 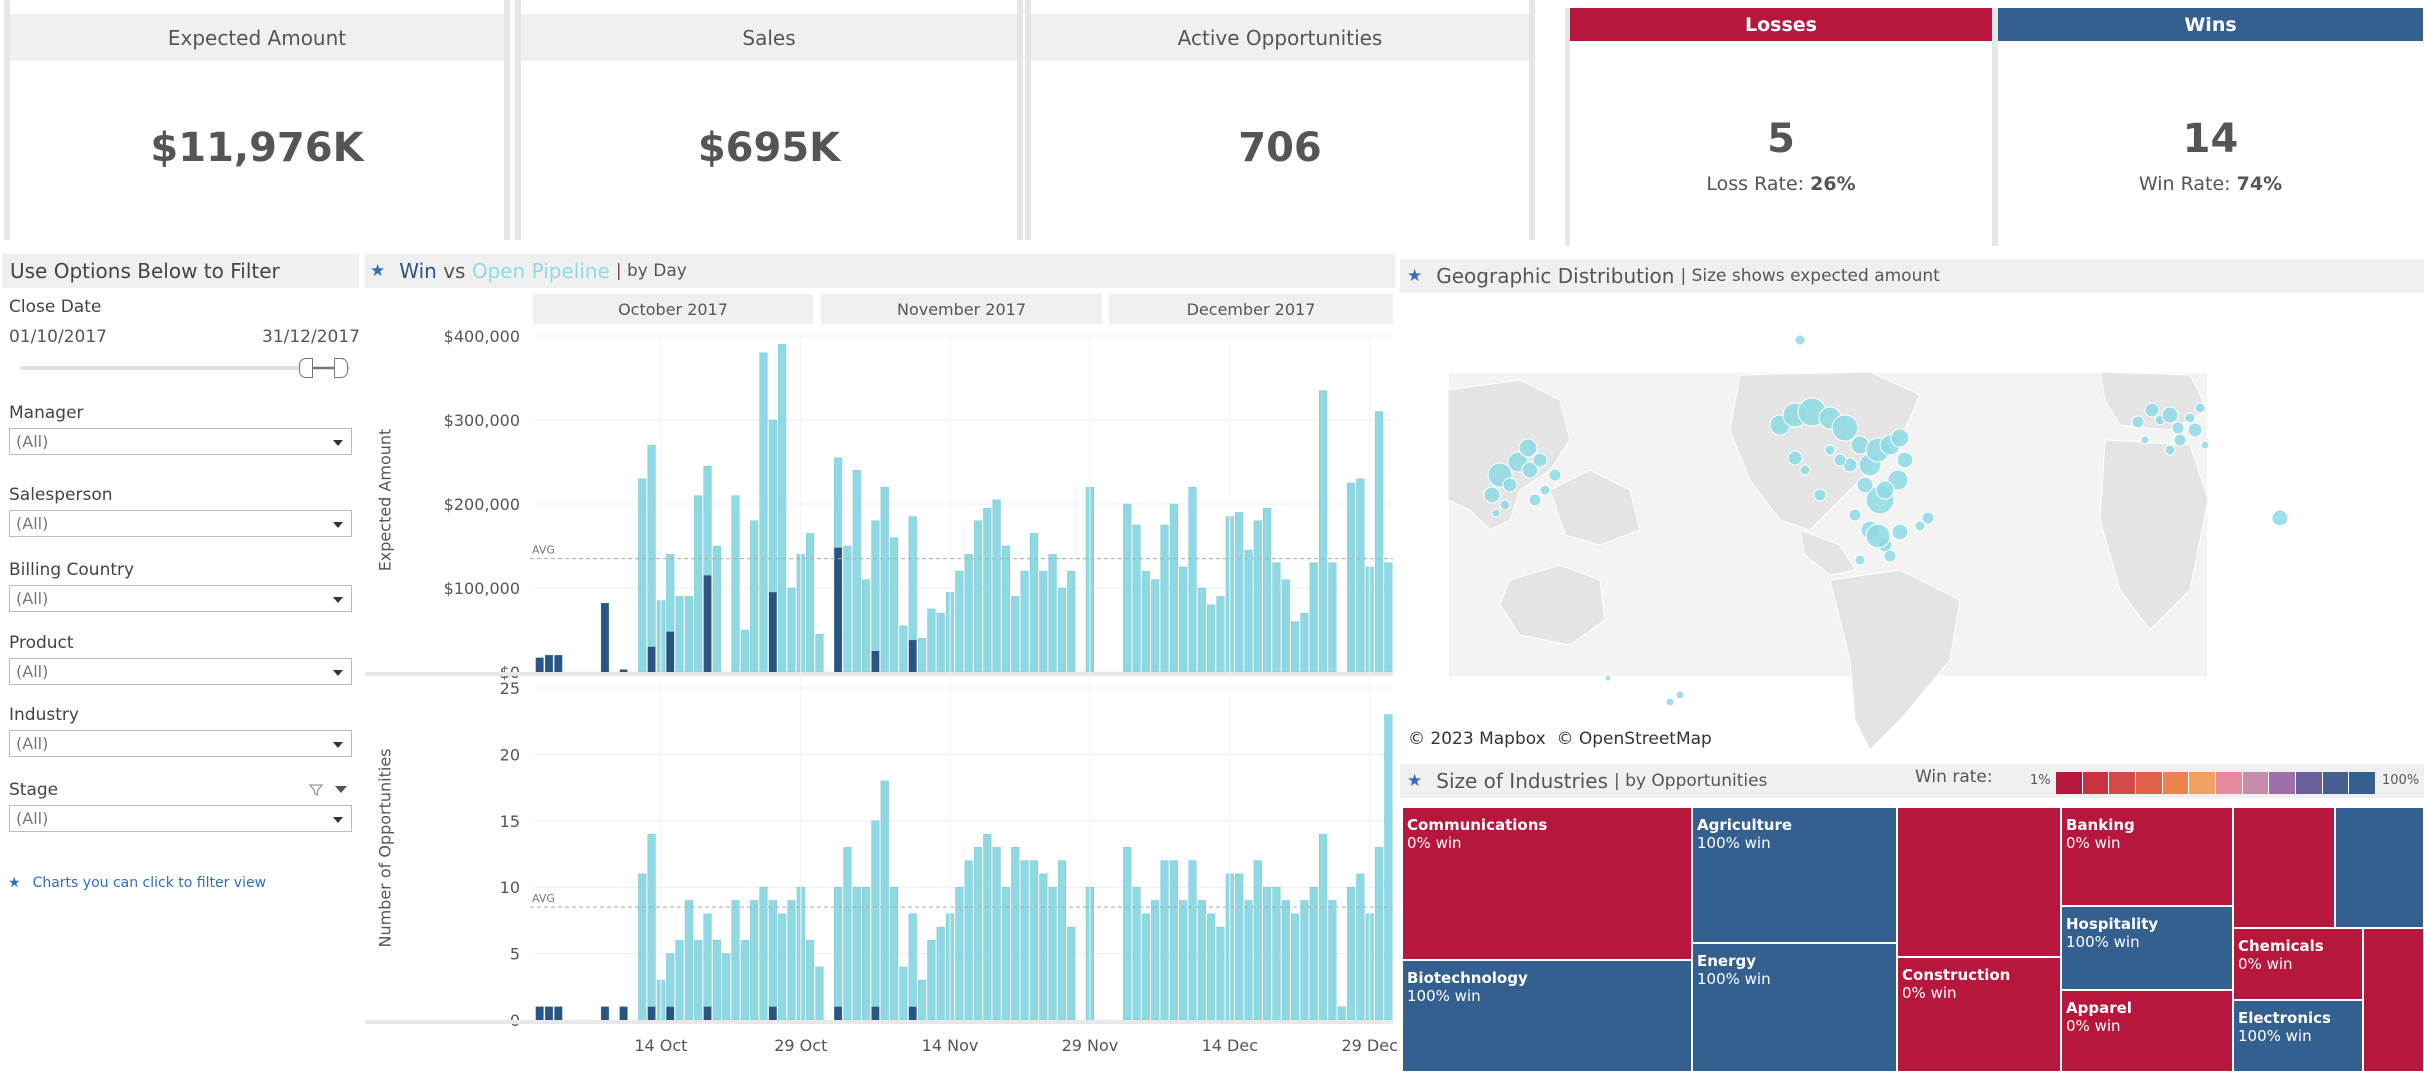 What do you see at coordinates (1794, 875) in the screenshot?
I see `treemap-agriculture: Agriculture 100% win` at bounding box center [1794, 875].